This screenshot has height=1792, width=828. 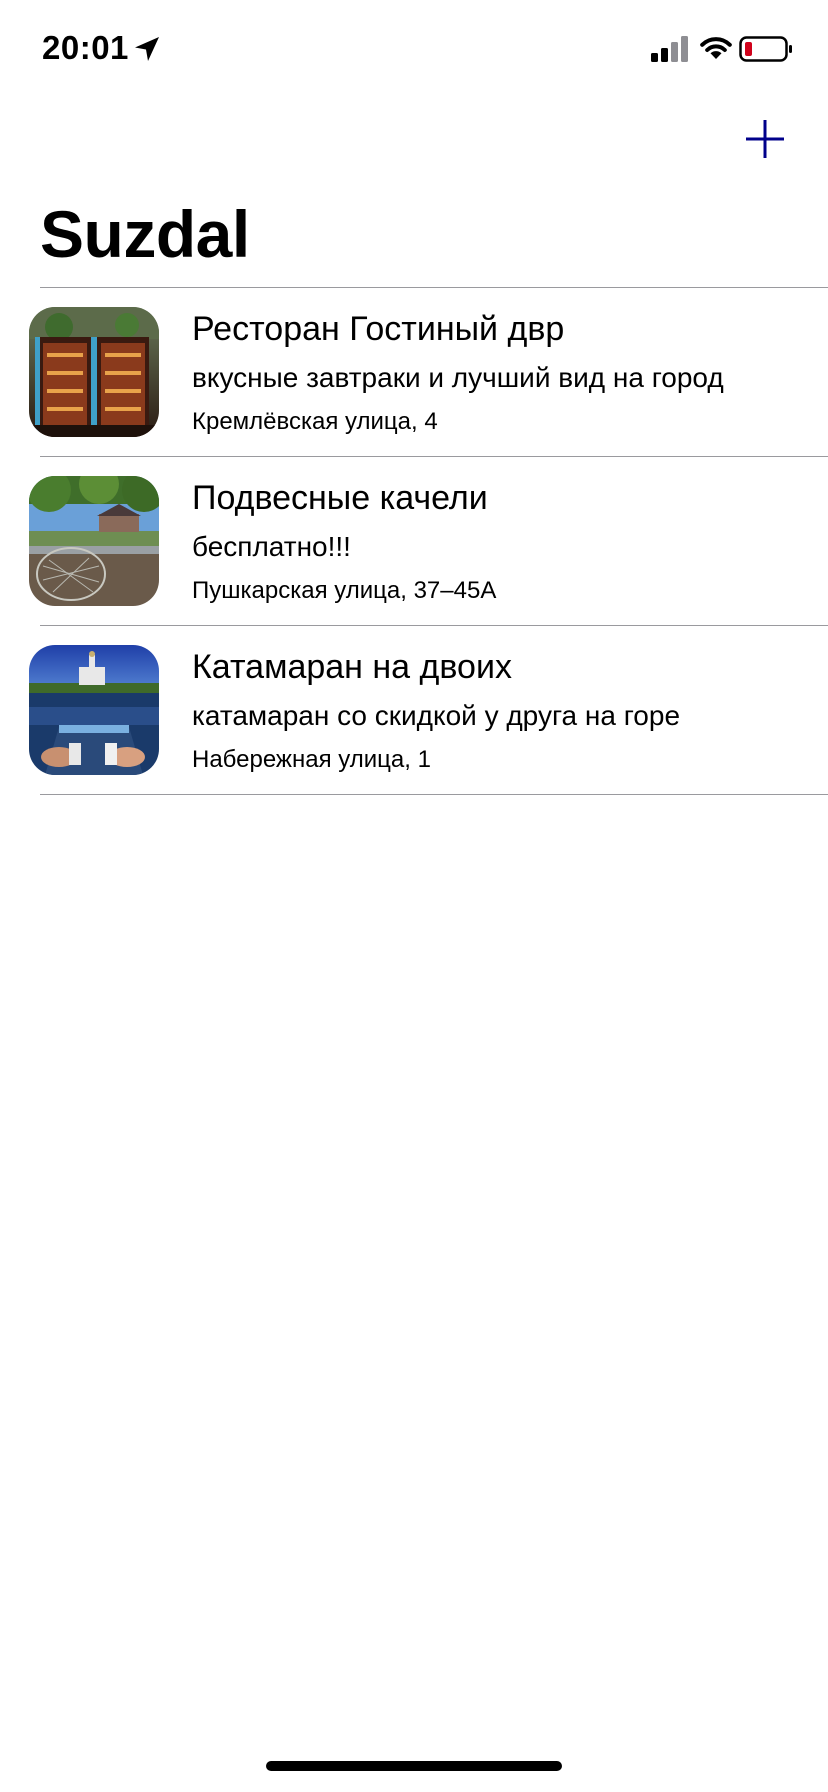 I want to click on status-bar: 20:01, so click(x=414, y=50).